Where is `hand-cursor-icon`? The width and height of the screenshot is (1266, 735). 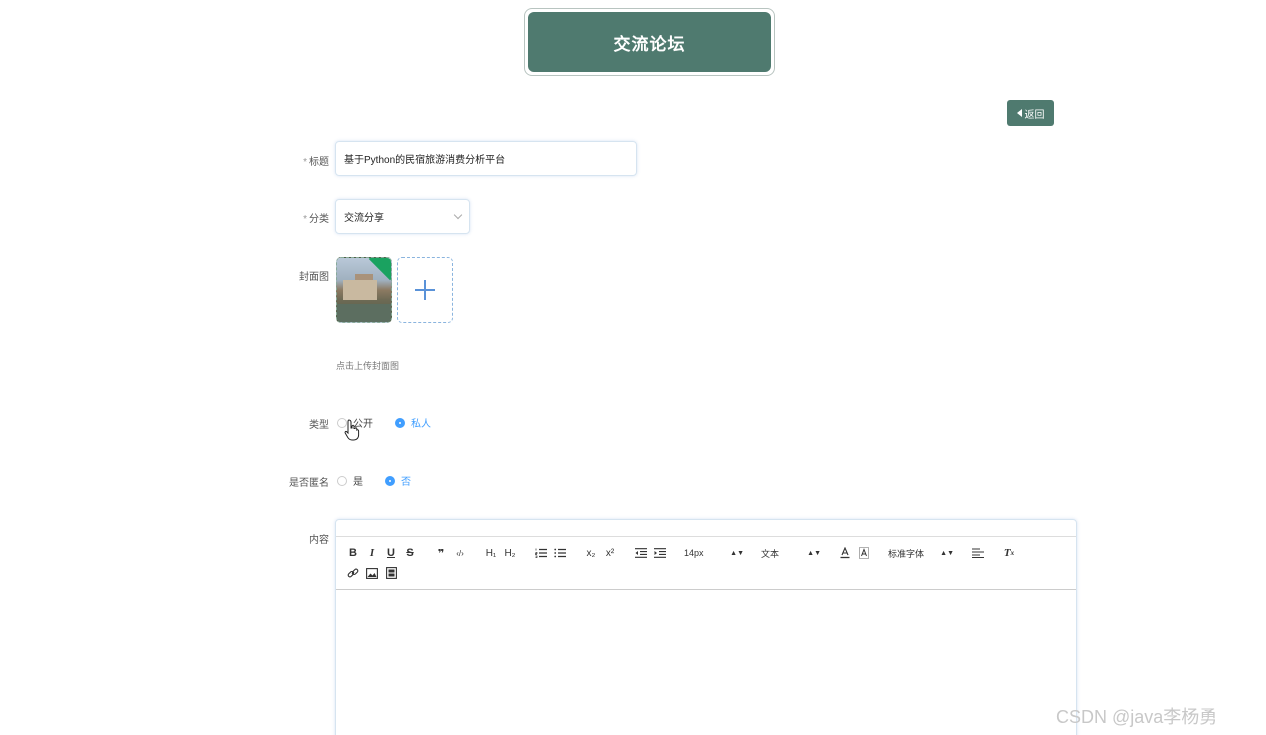
hand-cursor-icon is located at coordinates (352, 430).